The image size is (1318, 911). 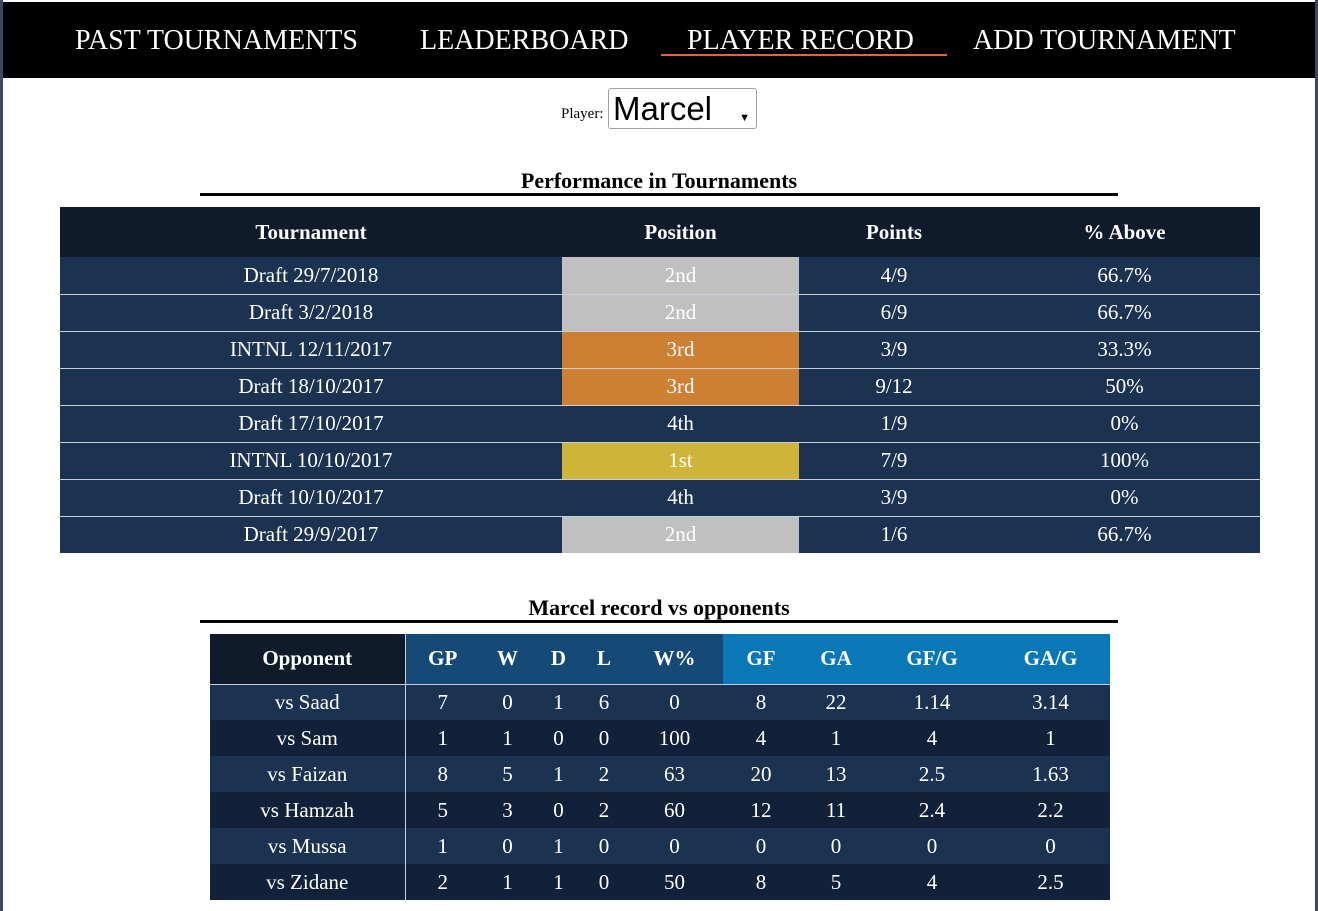 I want to click on cell-gf-per-game: 2.4, so click(x=932, y=810).